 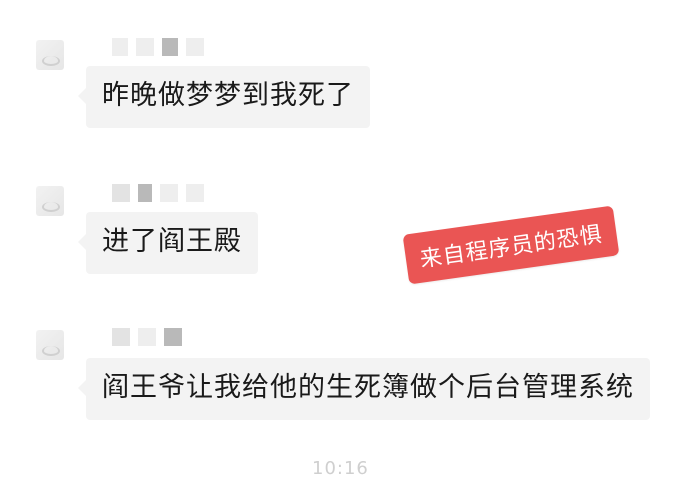 I want to click on message-bubble: 阎王爷让我给他的生死簿做个后台管理系统, so click(x=364, y=389).